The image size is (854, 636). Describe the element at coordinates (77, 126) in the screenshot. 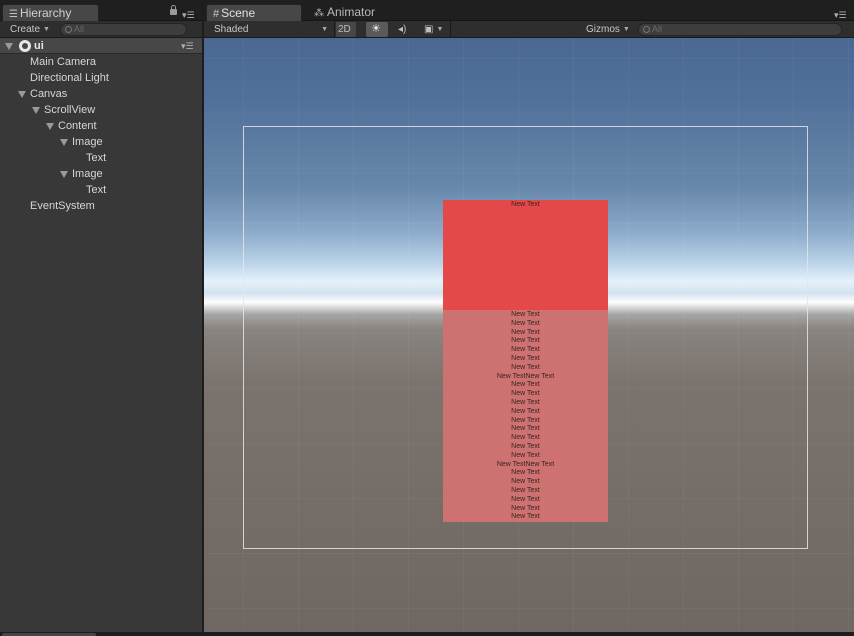

I see `tree-item-label: Content` at that location.